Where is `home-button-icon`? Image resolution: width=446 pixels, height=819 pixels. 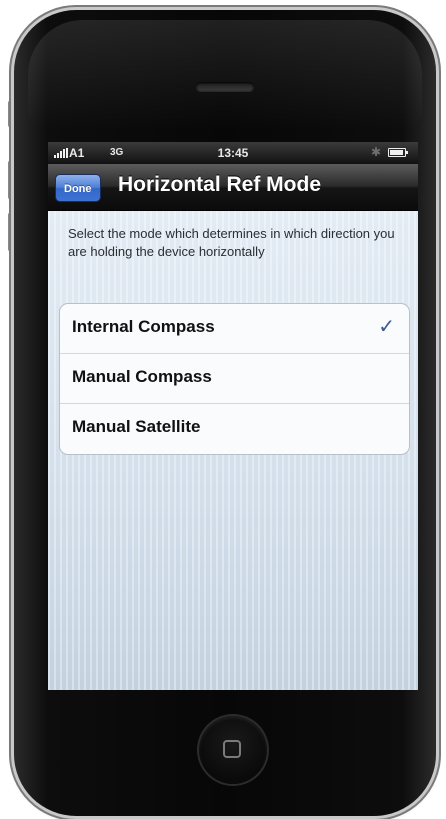 home-button-icon is located at coordinates (232, 749).